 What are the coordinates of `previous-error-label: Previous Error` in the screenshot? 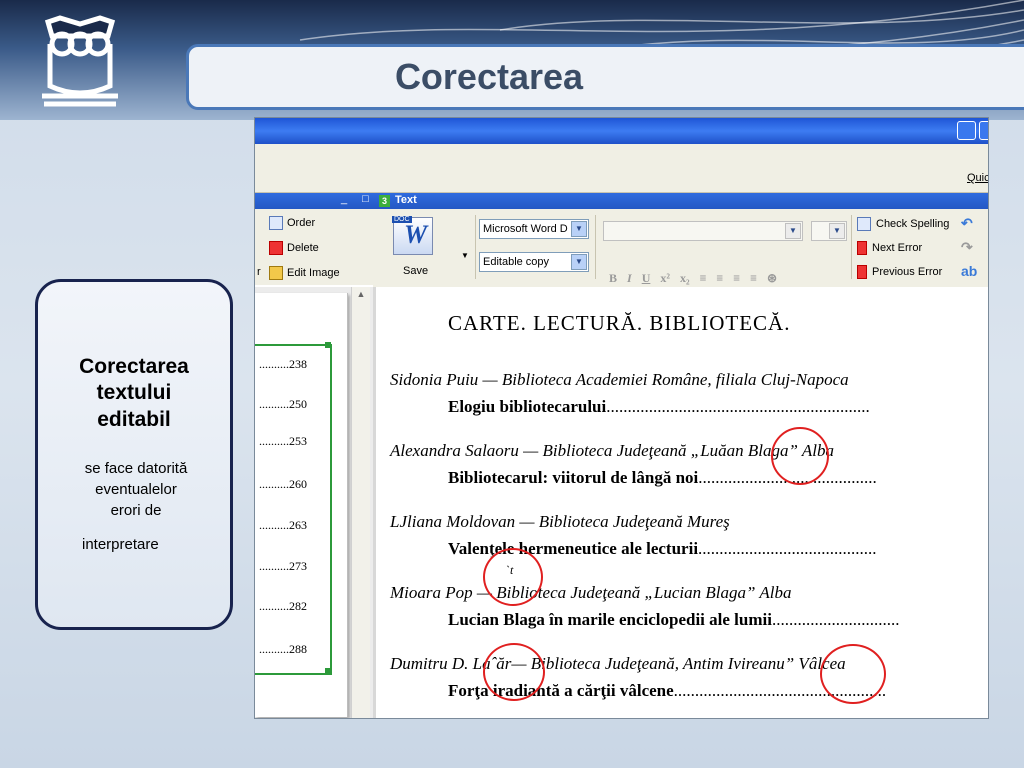 It's located at (907, 272).